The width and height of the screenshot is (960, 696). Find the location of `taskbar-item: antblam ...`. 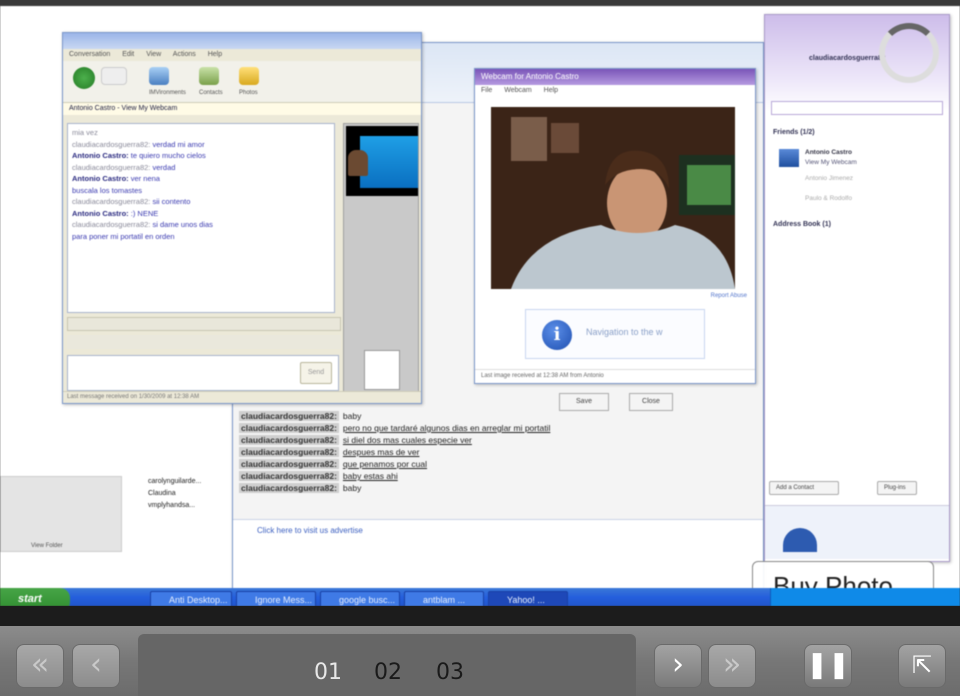

taskbar-item: antblam ... is located at coordinates (444, 598).